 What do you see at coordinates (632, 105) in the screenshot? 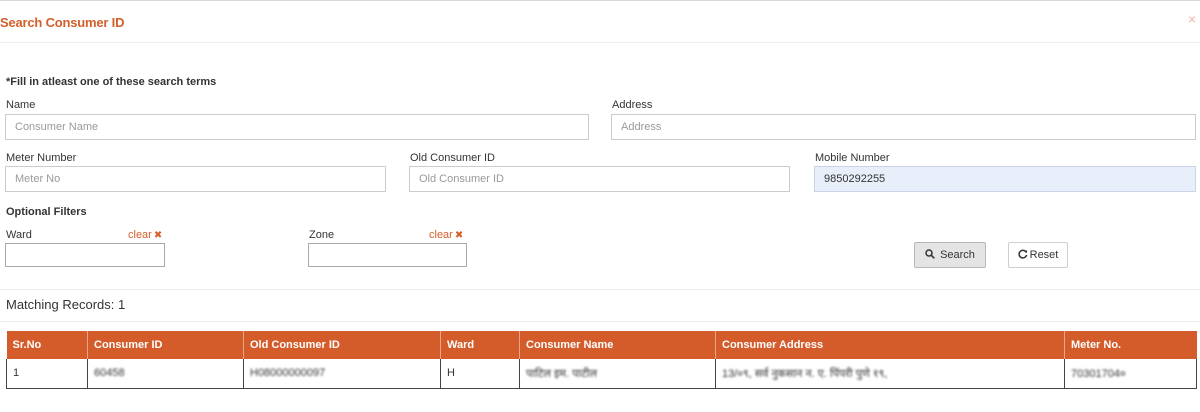
I see `address-label: Address` at bounding box center [632, 105].